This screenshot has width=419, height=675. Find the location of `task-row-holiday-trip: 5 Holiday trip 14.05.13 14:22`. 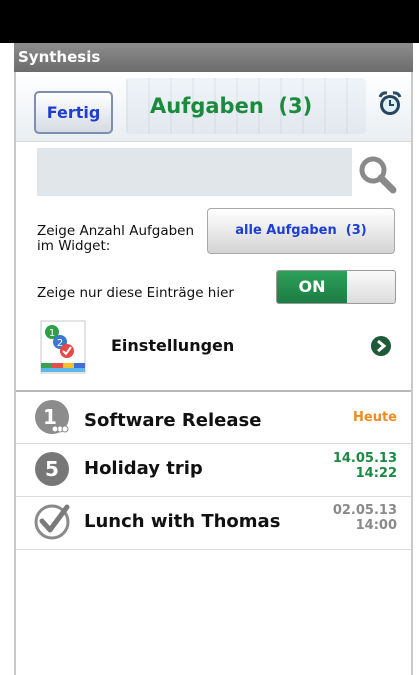

task-row-holiday-trip: 5 Holiday trip 14.05.13 14:22 is located at coordinates (213, 473).